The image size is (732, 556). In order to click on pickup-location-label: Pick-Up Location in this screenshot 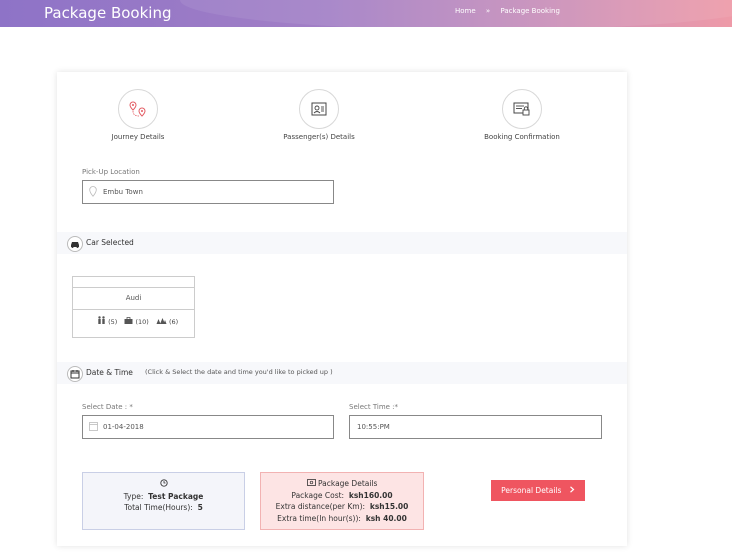, I will do `click(111, 172)`.